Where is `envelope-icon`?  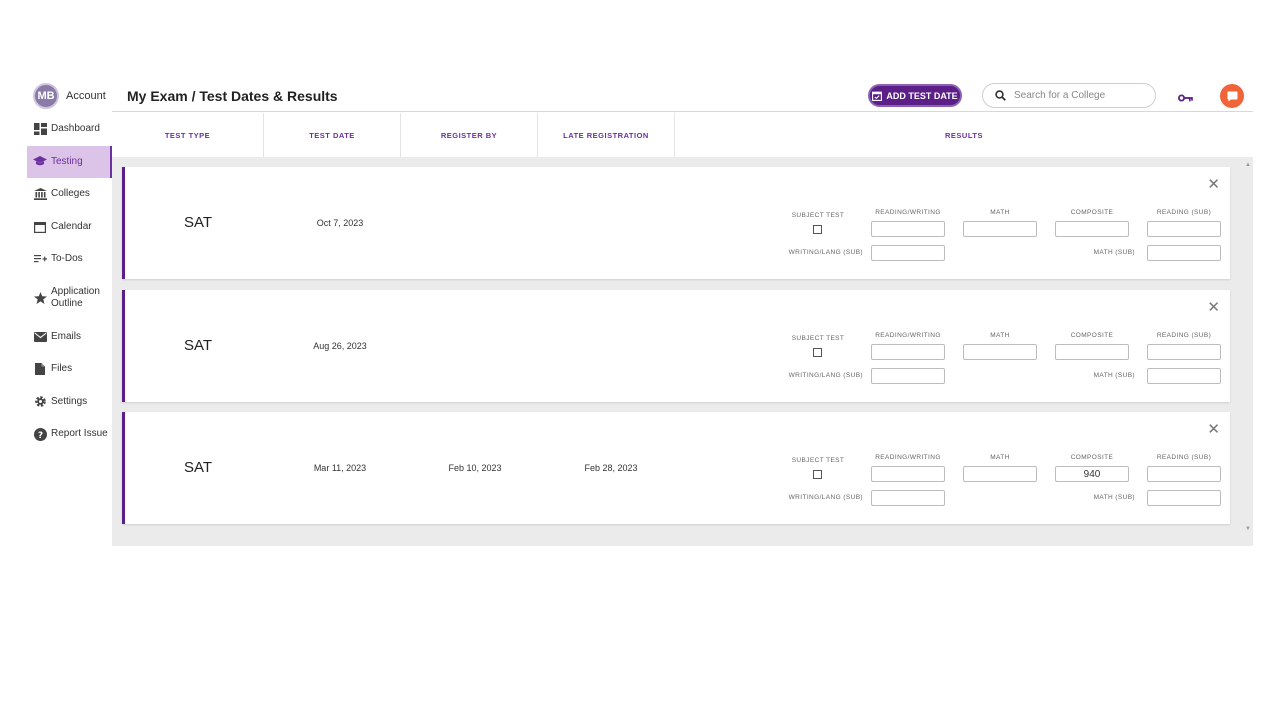 envelope-icon is located at coordinates (40, 337).